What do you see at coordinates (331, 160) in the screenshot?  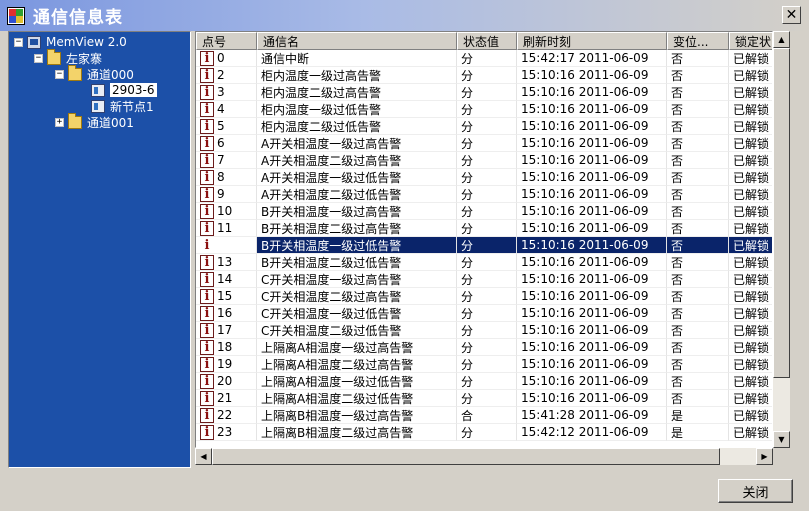 I see `cell-text: A开关相温度二级过高告警` at bounding box center [331, 160].